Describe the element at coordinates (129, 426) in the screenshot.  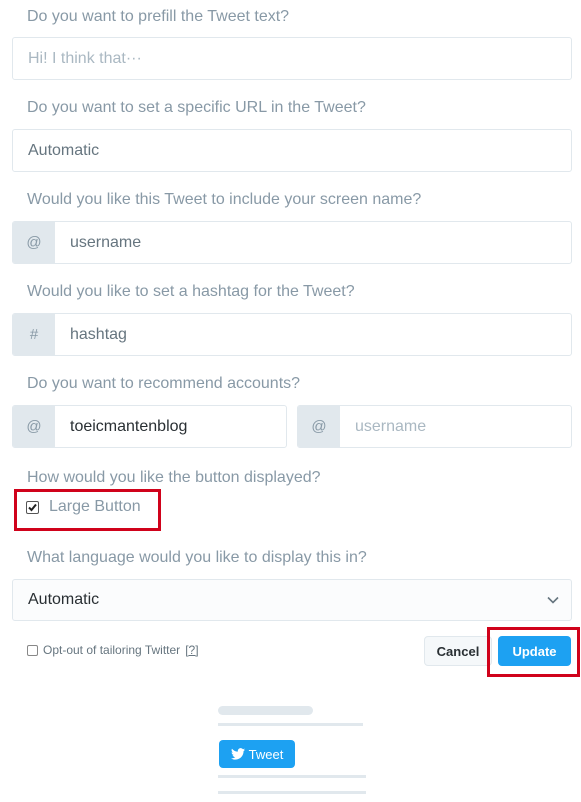
I see `recommend-value-1: toeicmantenblog` at that location.